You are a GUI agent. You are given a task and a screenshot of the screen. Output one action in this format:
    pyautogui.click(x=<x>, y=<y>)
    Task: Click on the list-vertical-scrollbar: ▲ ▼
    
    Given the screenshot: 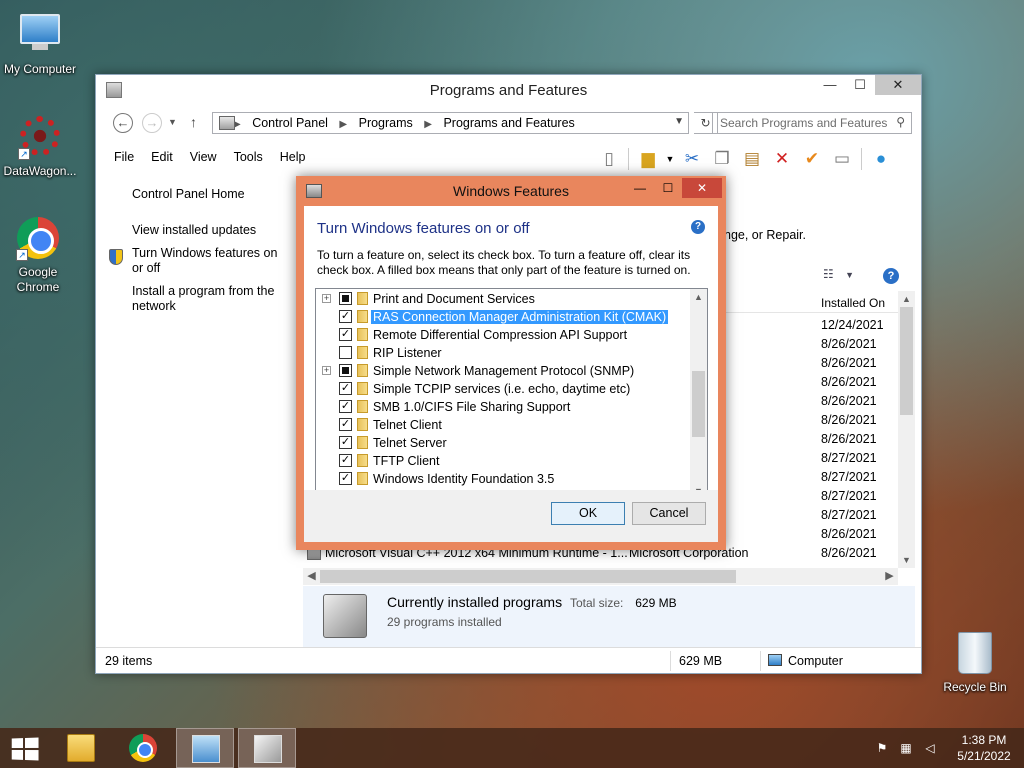 What is the action you would take?
    pyautogui.click(x=906, y=429)
    